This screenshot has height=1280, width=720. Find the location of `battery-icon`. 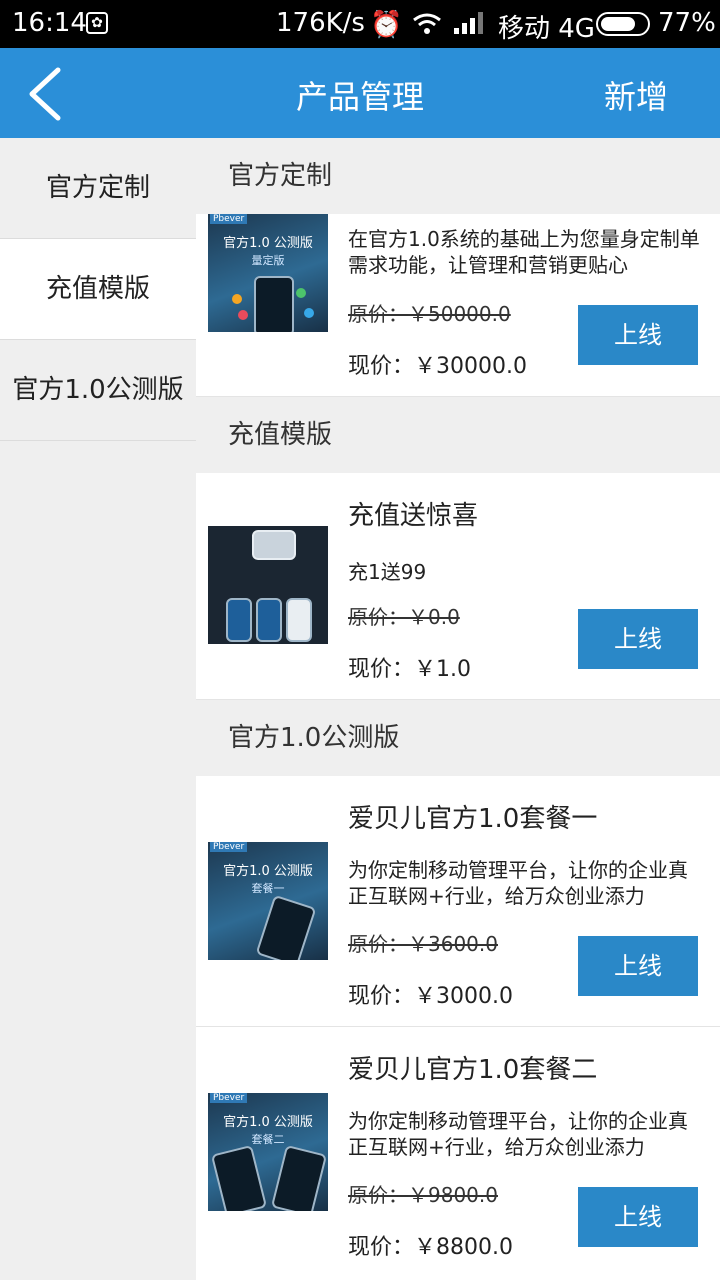

battery-icon is located at coordinates (623, 24).